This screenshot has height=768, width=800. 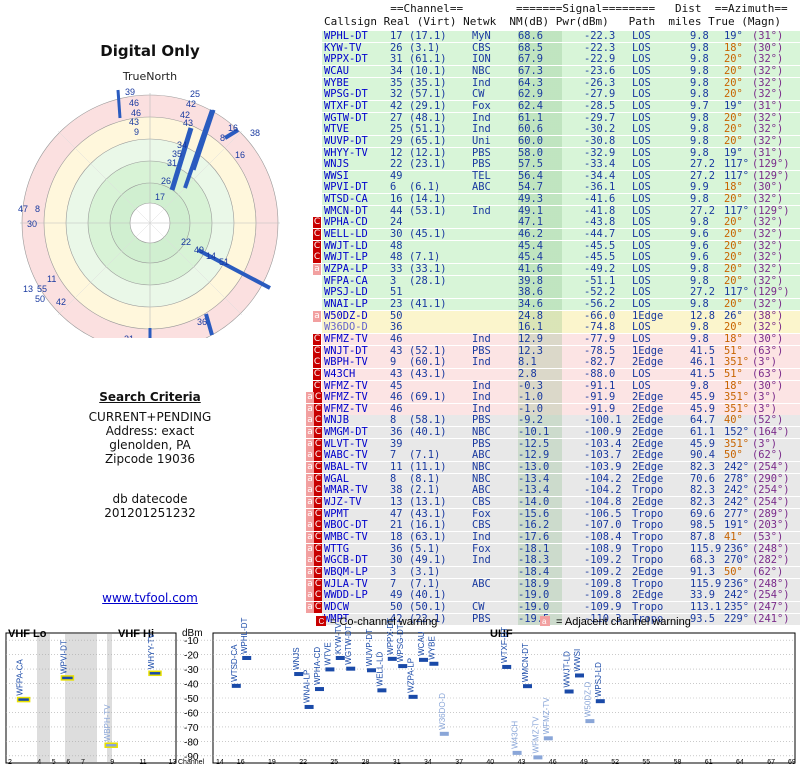 What do you see at coordinates (336, 71) in the screenshot?
I see `station-callsign: WCAU` at bounding box center [336, 71].